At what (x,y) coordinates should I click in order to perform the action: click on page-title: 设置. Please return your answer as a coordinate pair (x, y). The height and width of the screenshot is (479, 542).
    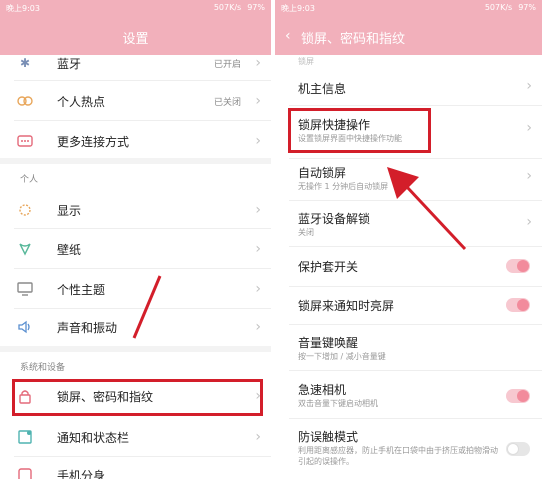
    Looking at the image, I should click on (135, 39).